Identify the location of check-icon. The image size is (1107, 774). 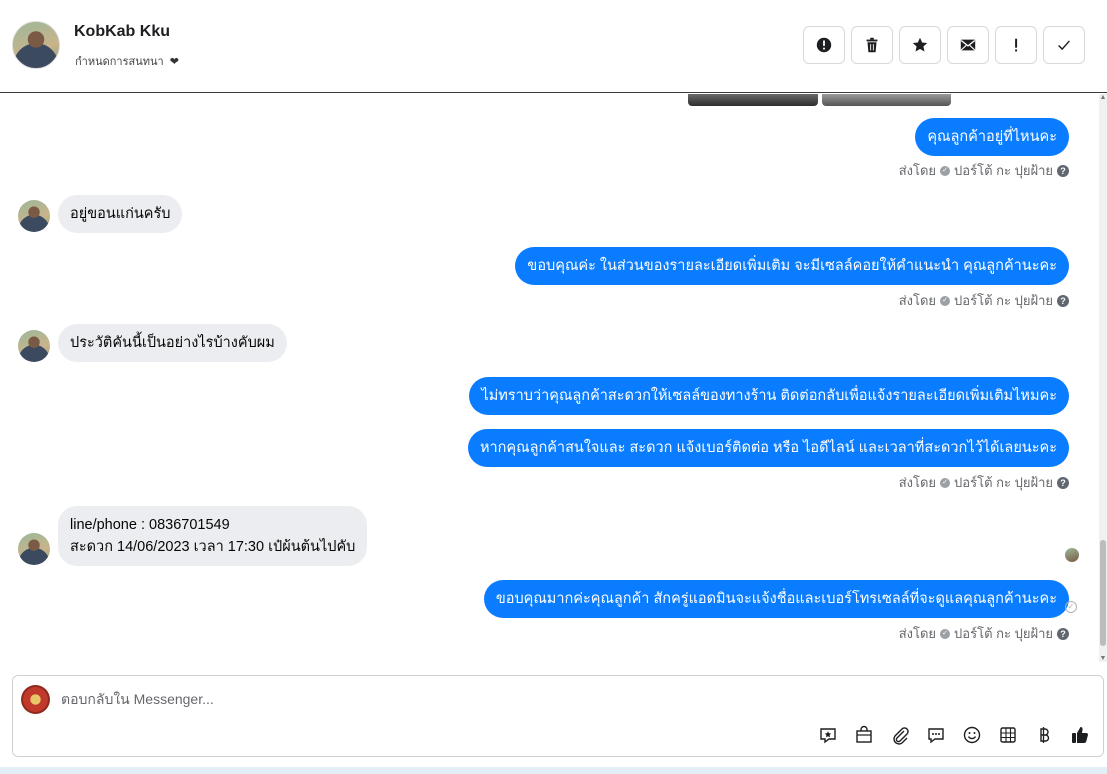
(1064, 45).